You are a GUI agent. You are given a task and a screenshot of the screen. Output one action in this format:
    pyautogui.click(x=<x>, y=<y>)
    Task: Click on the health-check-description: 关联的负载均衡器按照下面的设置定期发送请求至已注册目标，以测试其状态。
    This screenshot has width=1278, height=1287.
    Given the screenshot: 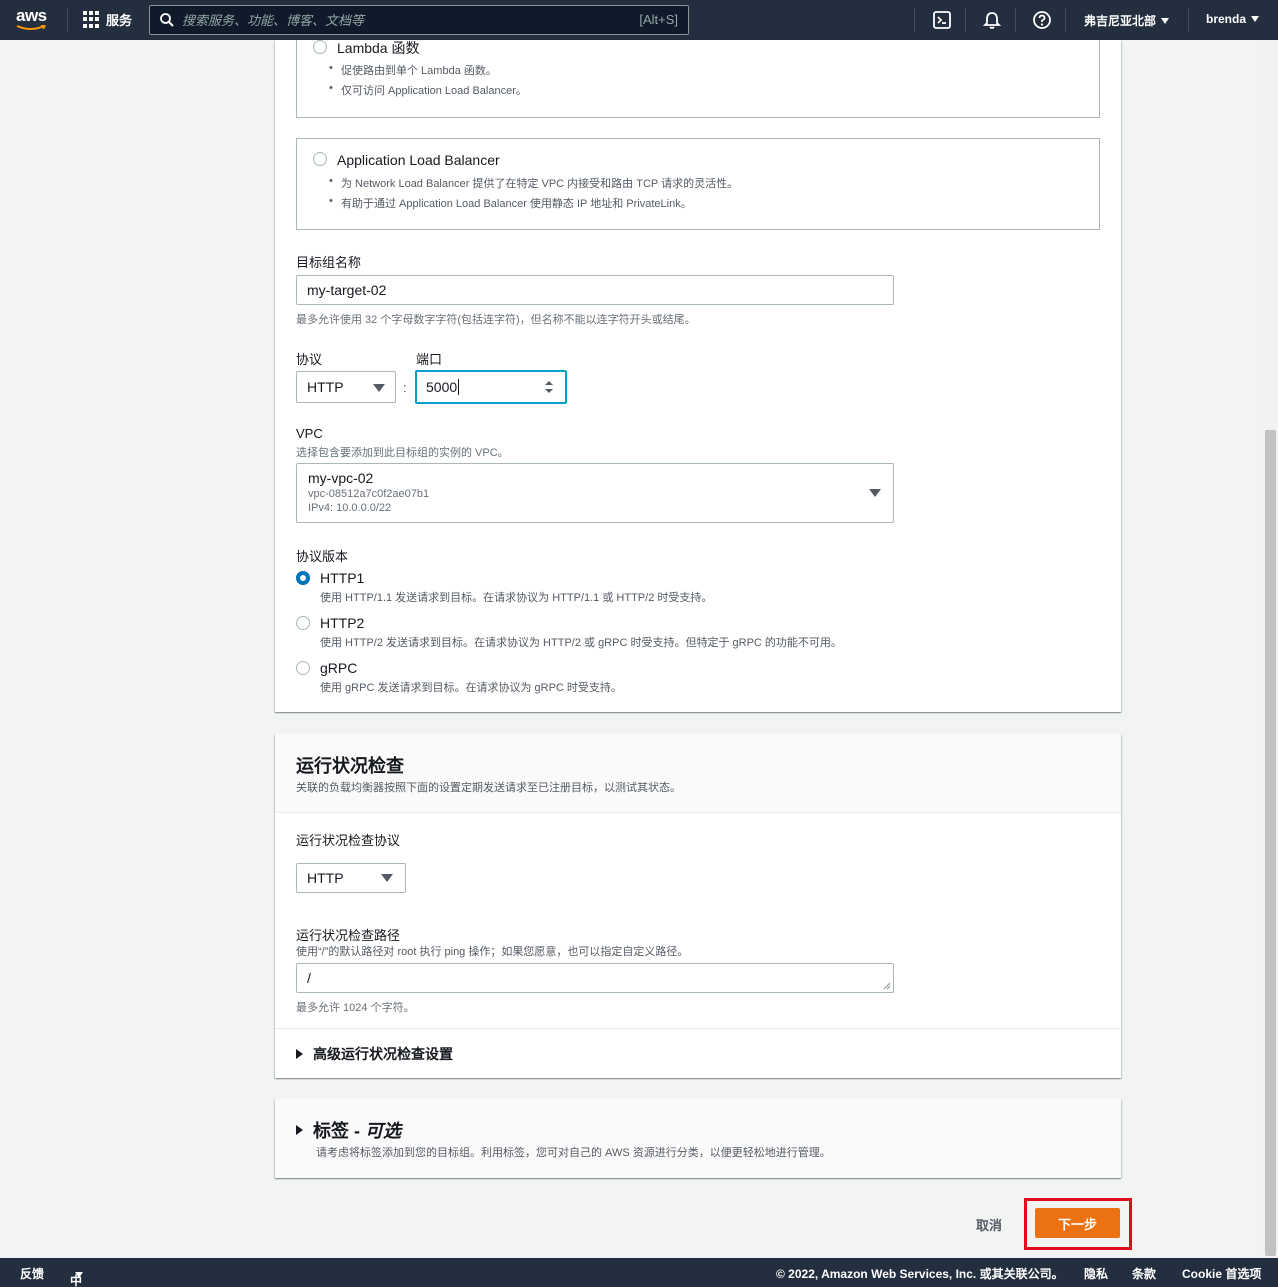 What is the action you would take?
    pyautogui.click(x=488, y=788)
    